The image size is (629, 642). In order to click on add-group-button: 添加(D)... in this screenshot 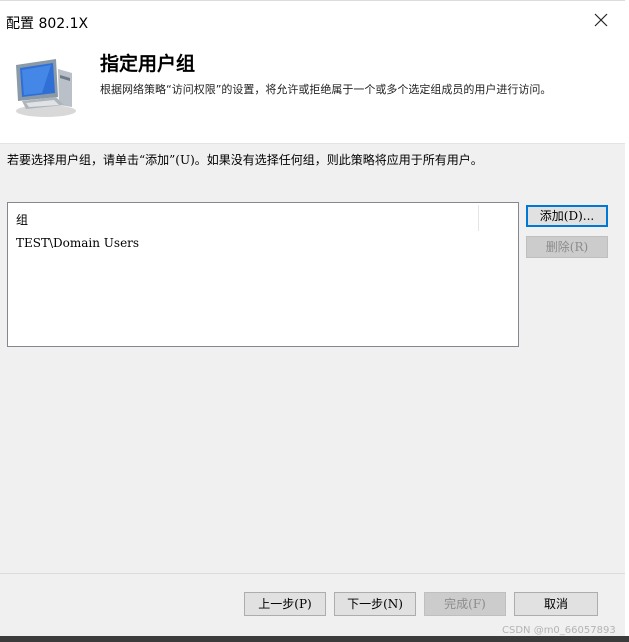, I will do `click(567, 216)`.